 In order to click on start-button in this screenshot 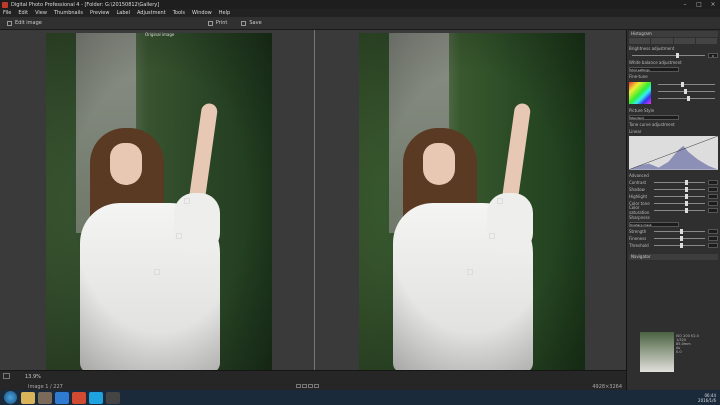, I will do `click(10, 397)`.